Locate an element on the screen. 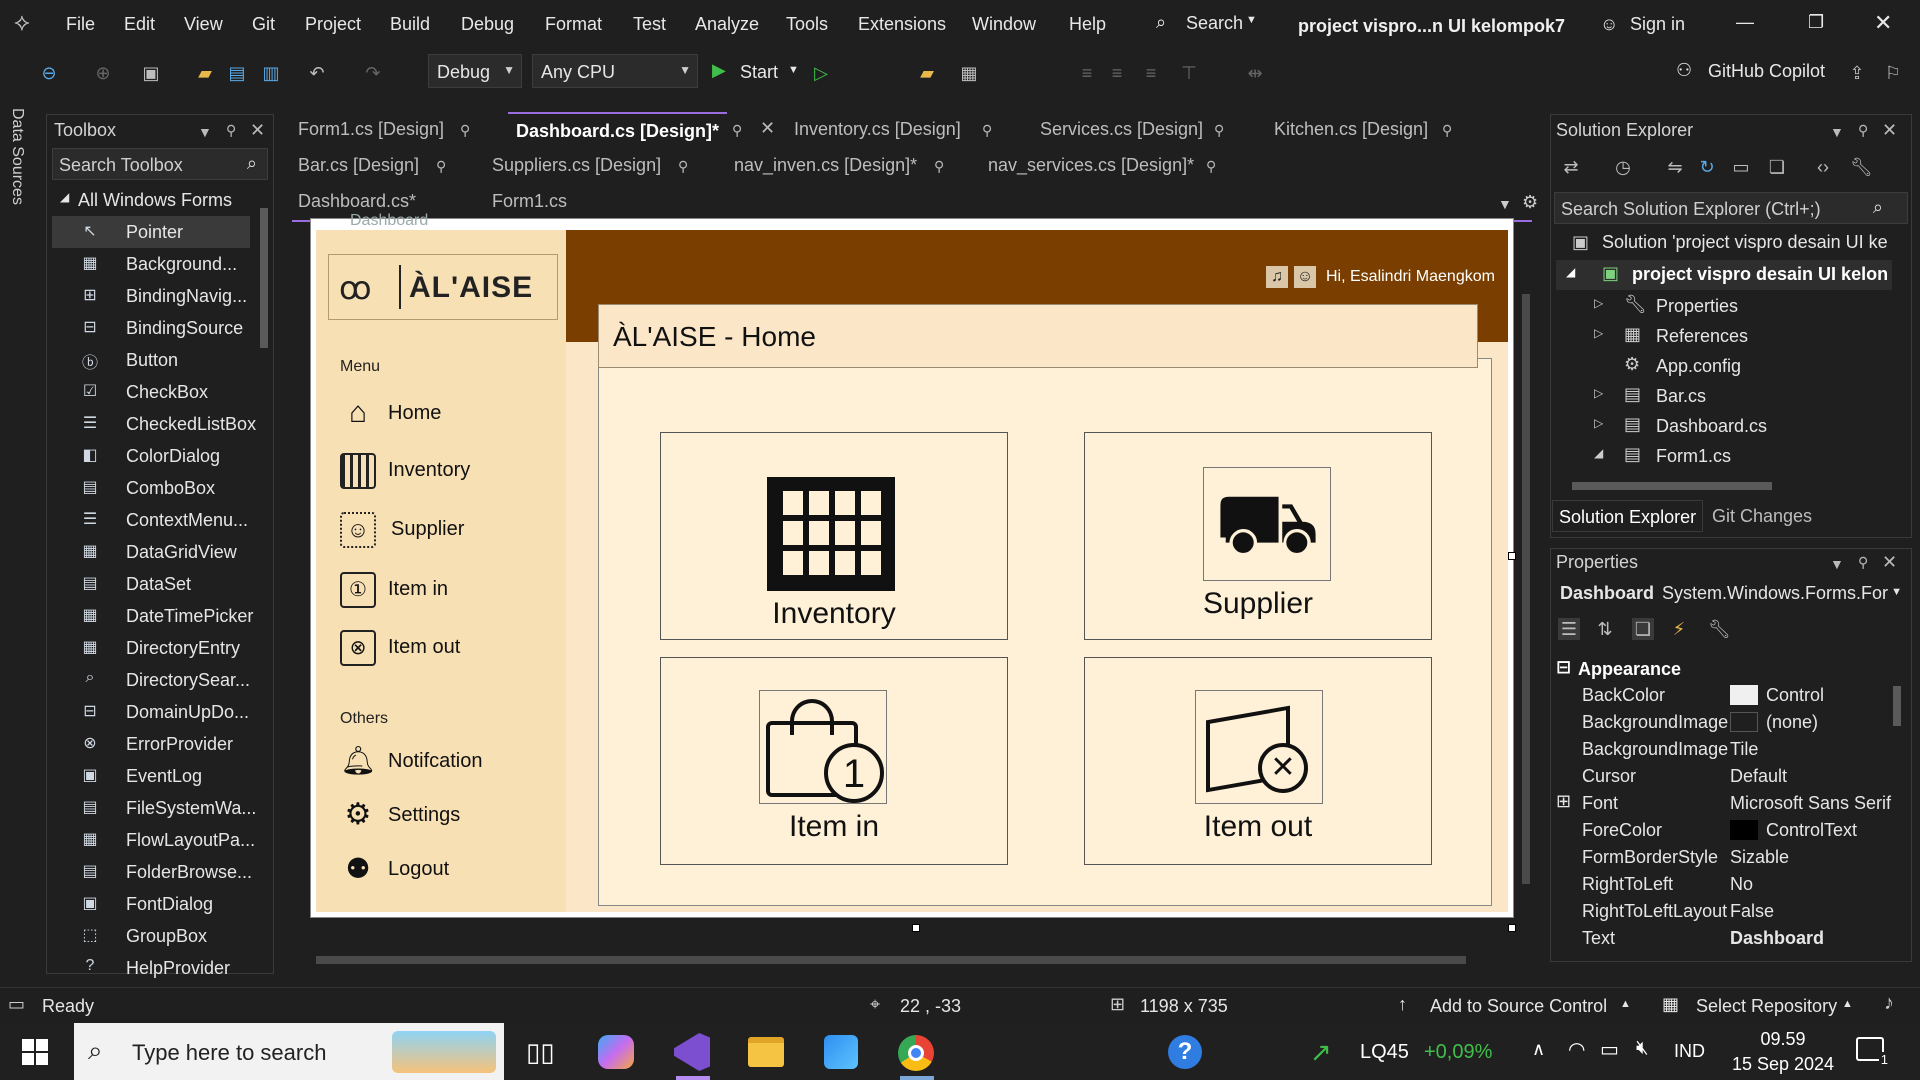  project-node: ◢ ▣ project vispro desain UI kelon is located at coordinates (1724, 275).